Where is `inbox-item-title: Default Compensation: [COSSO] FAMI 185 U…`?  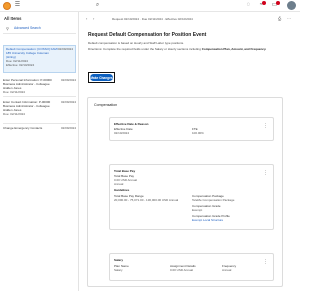
inbox-item-title: Default Compensation: [COSSO] FAMI 185 U… is located at coordinates (32, 53).